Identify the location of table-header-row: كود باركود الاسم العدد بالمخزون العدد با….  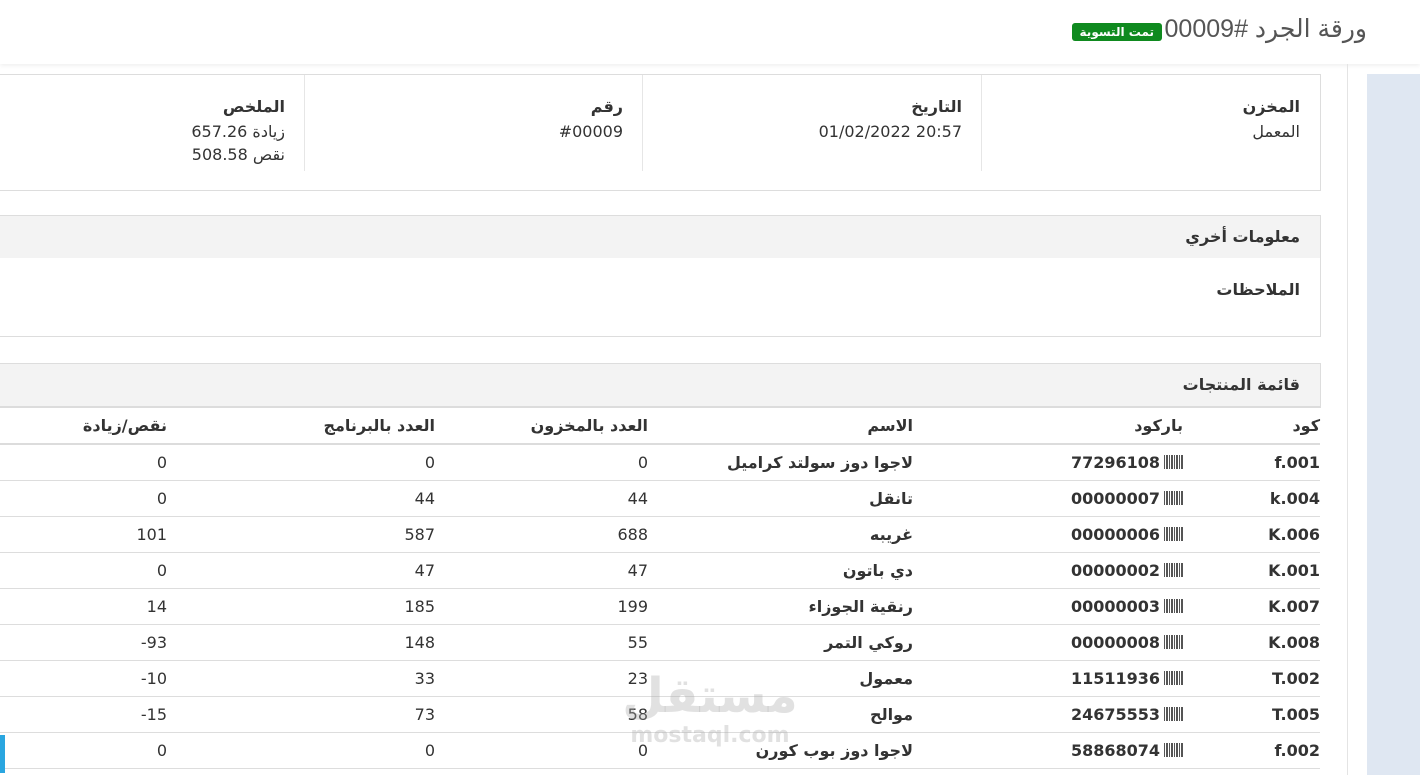
(660, 425).